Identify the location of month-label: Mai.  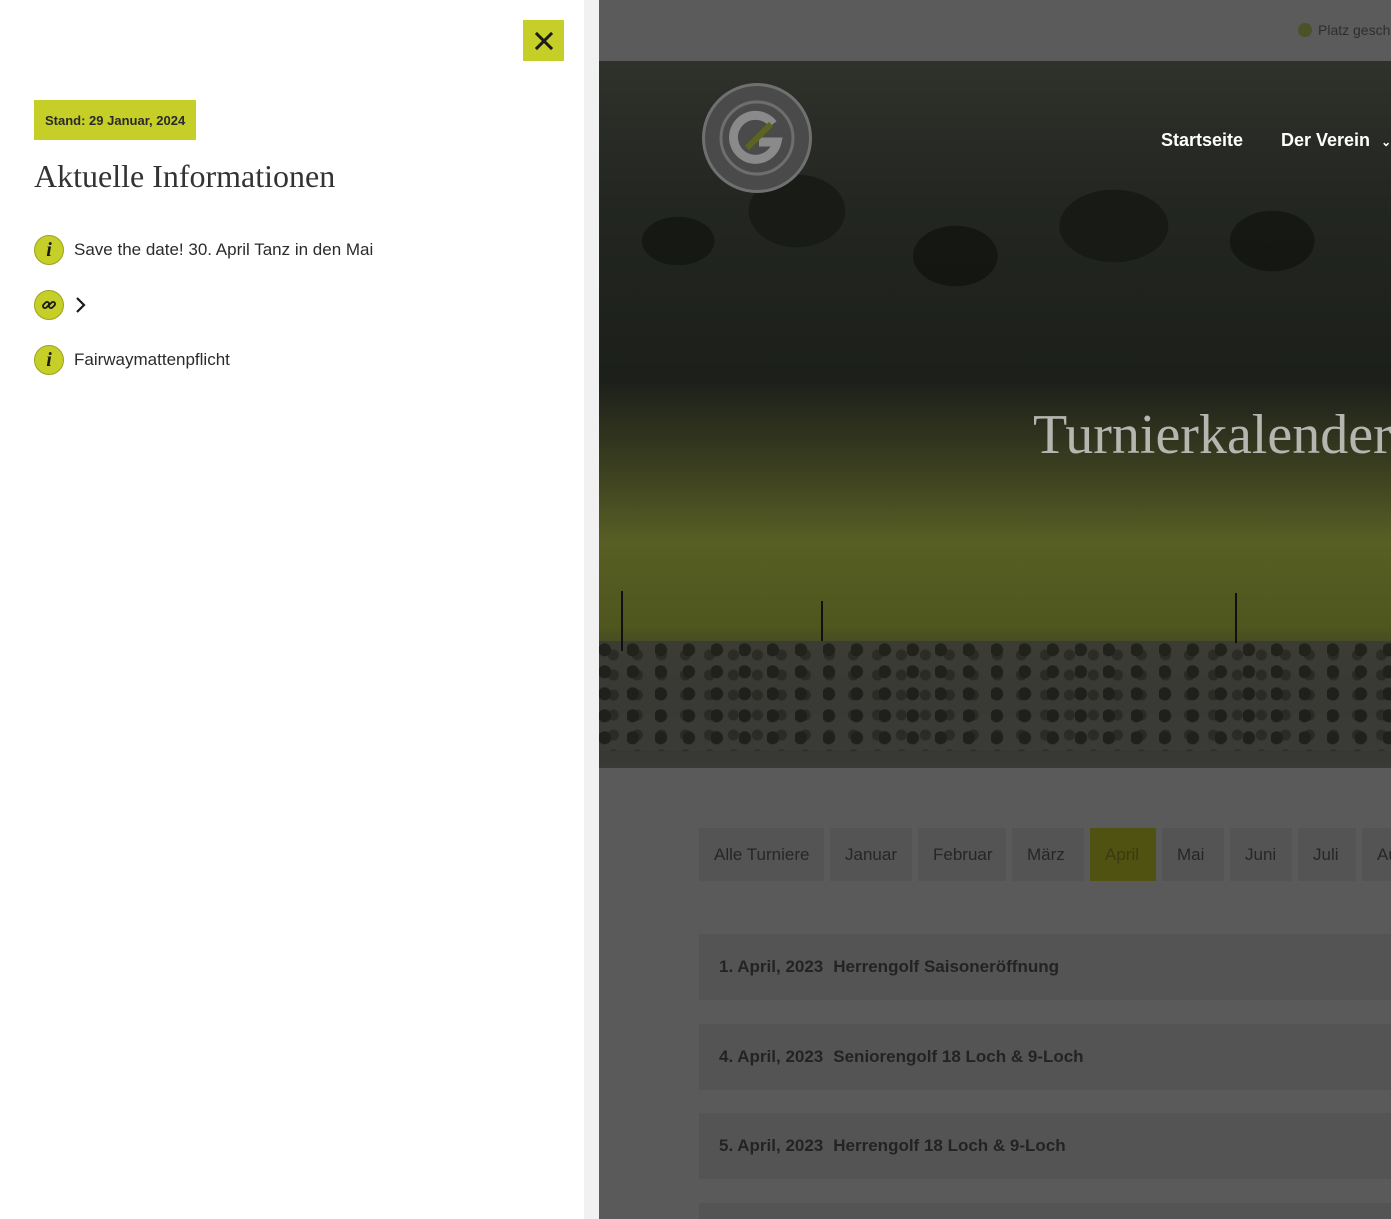
(1191, 854).